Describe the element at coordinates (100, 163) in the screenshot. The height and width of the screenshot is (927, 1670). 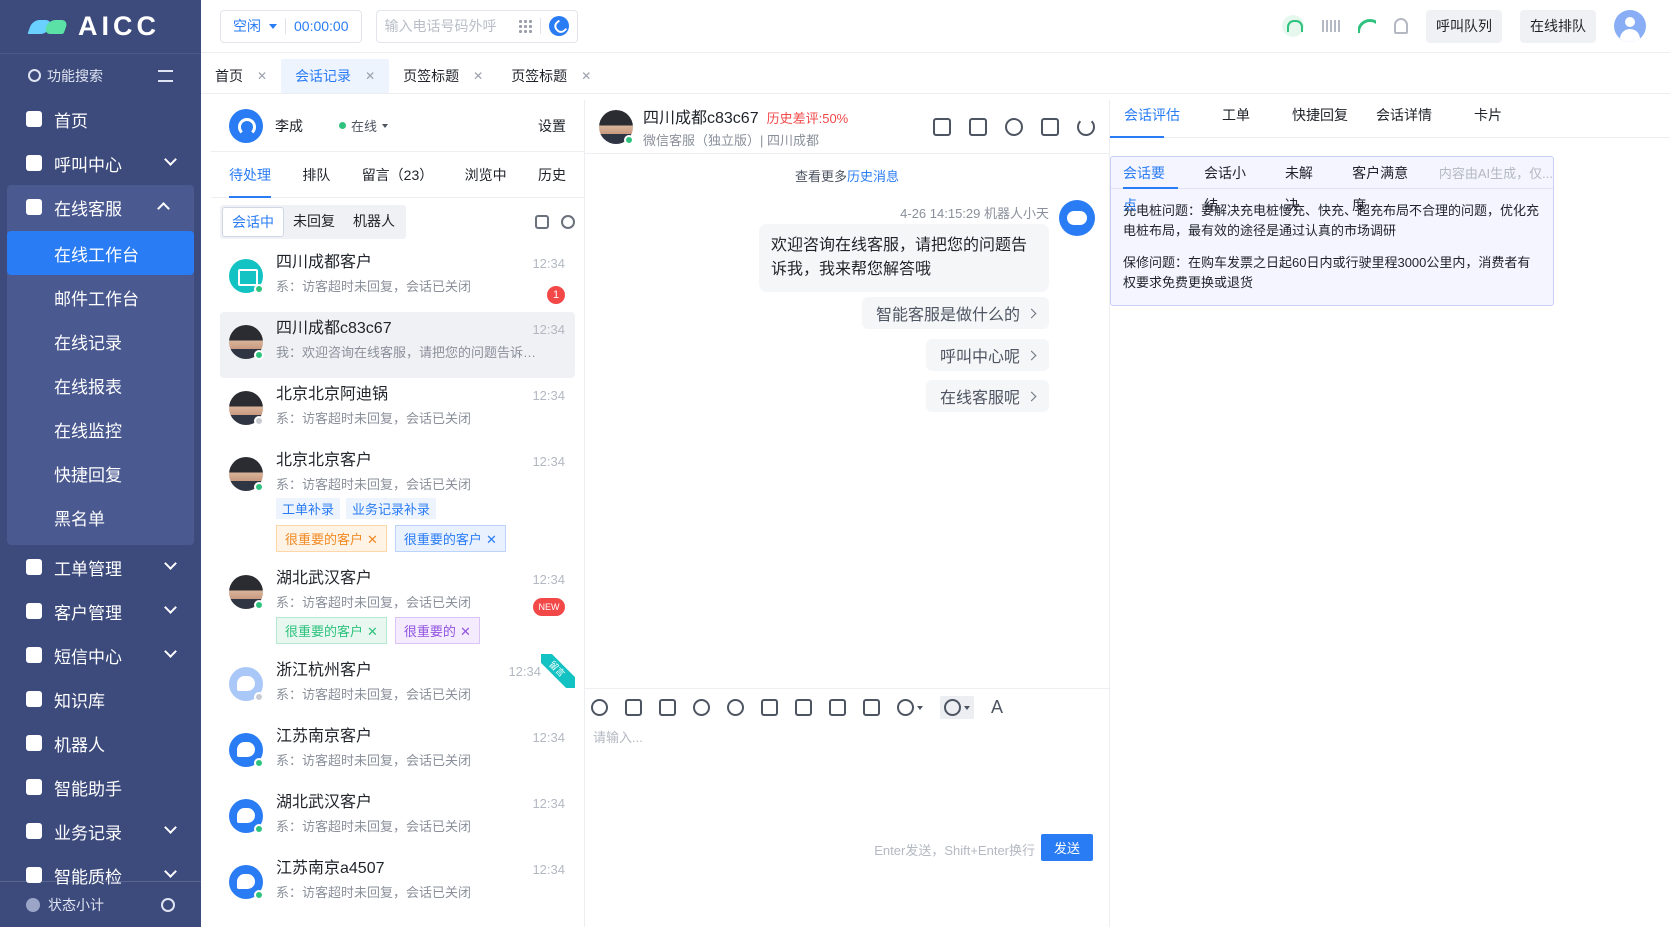
I see `sidebar-item-call-center: 呼叫中心` at that location.